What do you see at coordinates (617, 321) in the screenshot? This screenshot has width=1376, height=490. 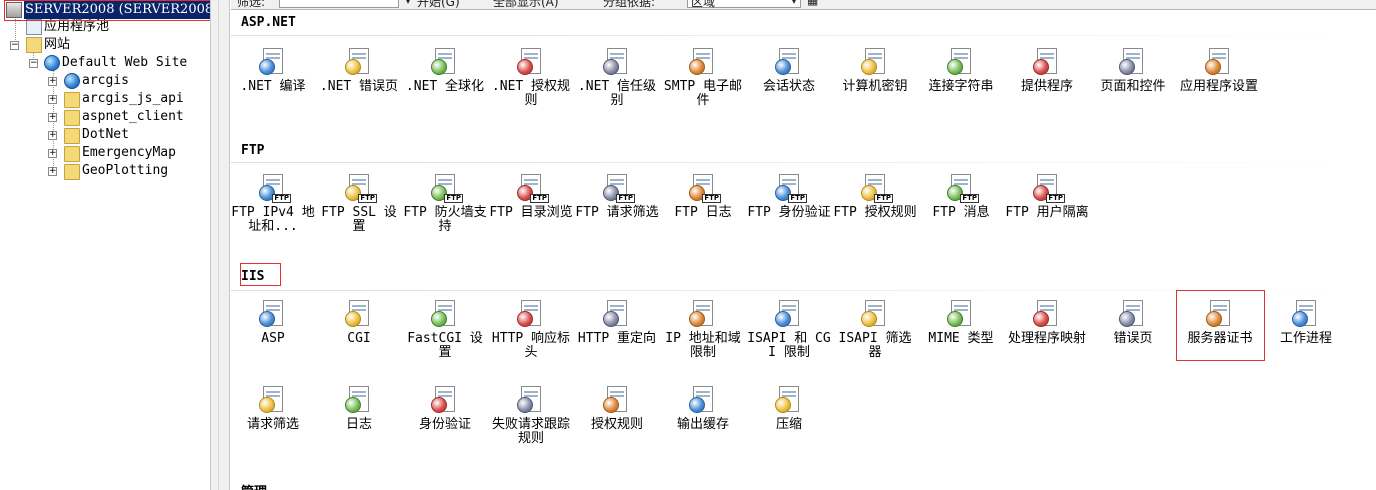 I see `feature-http-redirect: HTTP 重定向` at bounding box center [617, 321].